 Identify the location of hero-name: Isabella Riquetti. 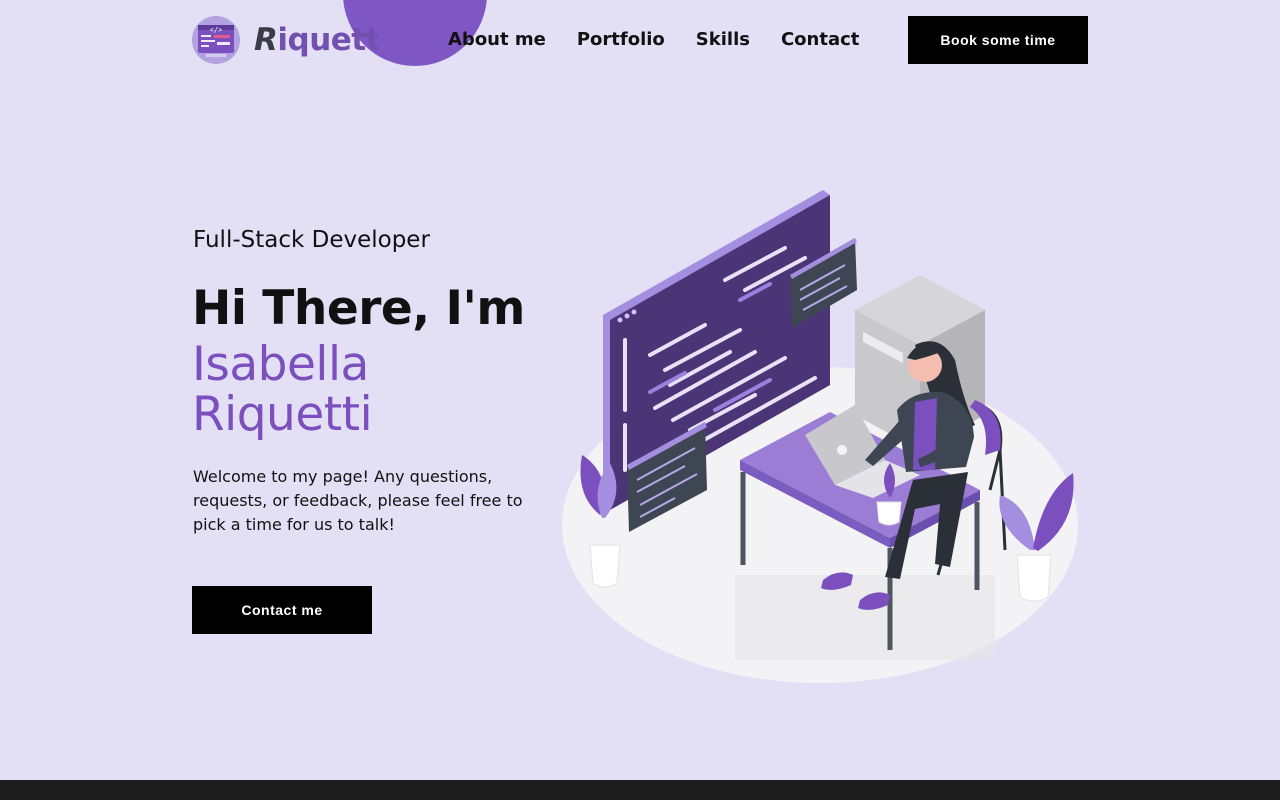
(282, 389).